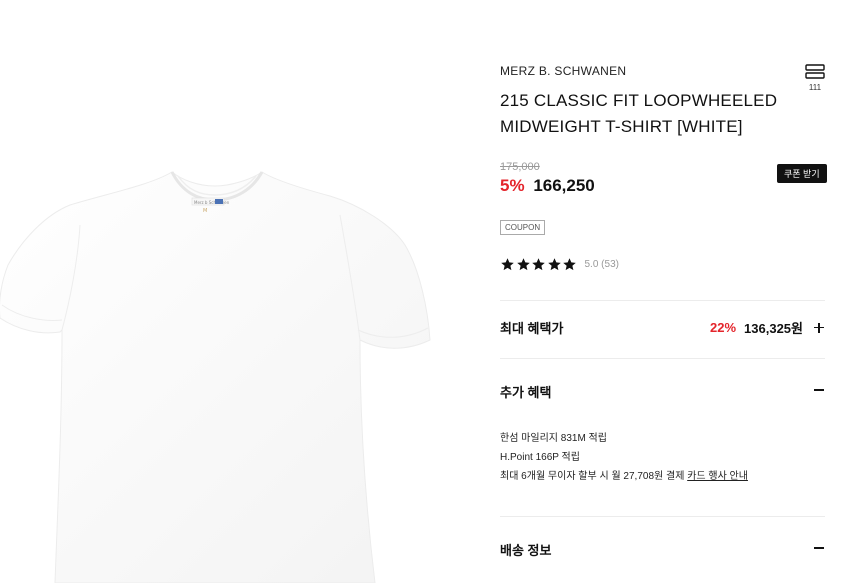 This screenshot has height=583, width=850. I want to click on max-benefit-toggle: 22% 136,325원, so click(767, 327).